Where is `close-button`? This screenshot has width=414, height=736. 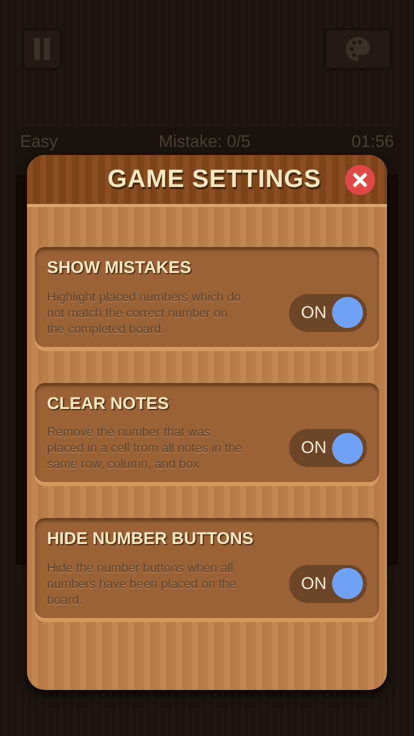 close-button is located at coordinates (360, 179).